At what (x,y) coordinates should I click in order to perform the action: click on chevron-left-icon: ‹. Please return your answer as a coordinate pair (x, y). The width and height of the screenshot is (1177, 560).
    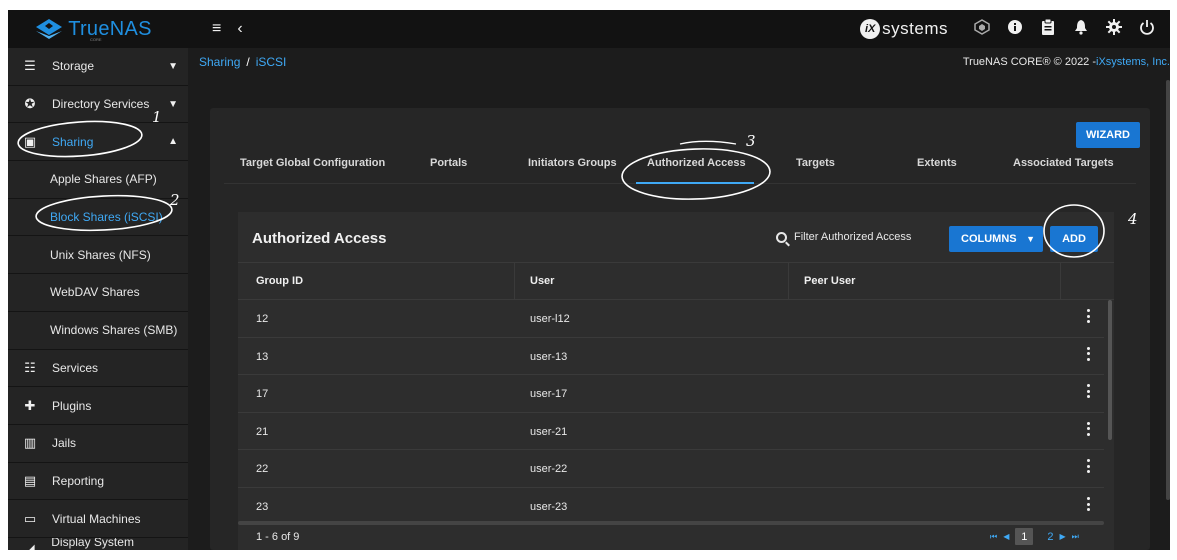
    Looking at the image, I should click on (239, 29).